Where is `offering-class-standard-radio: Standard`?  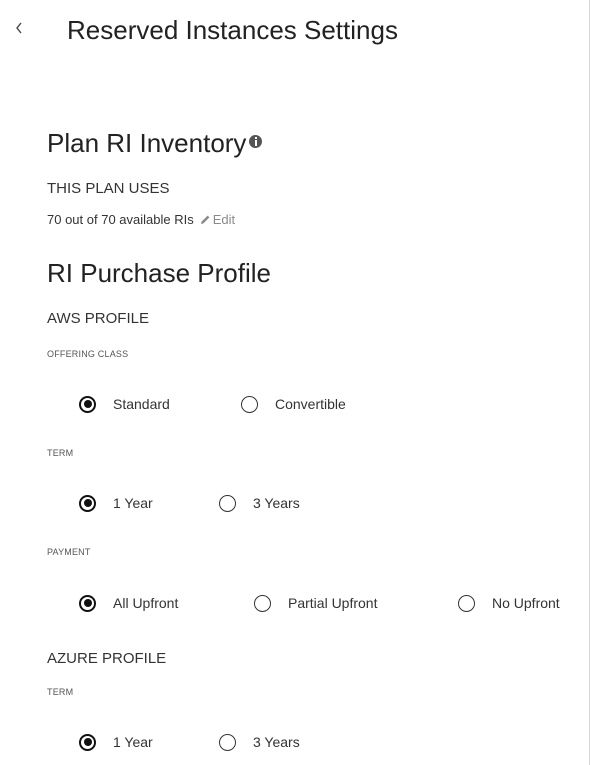
offering-class-standard-radio: Standard is located at coordinates (124, 404).